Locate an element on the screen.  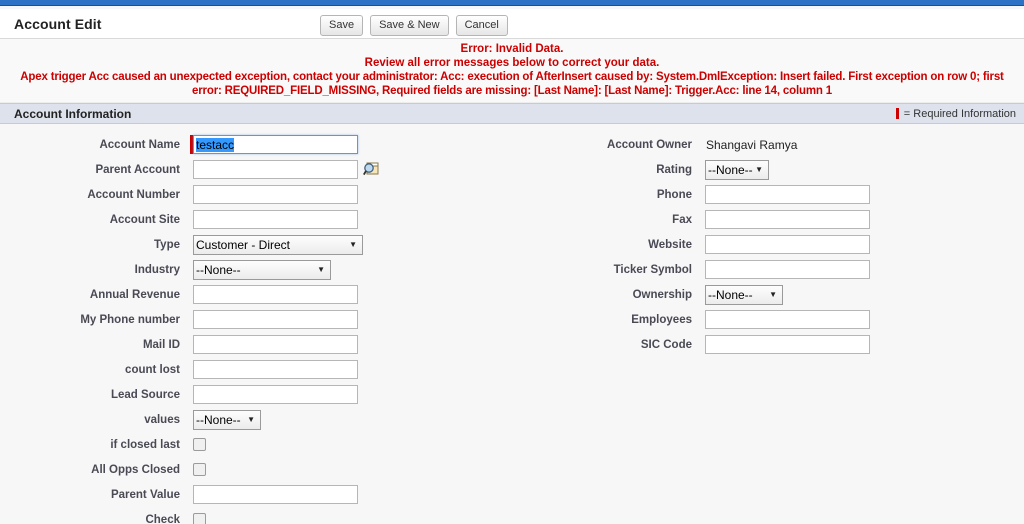
save-button: Save is located at coordinates (342, 25).